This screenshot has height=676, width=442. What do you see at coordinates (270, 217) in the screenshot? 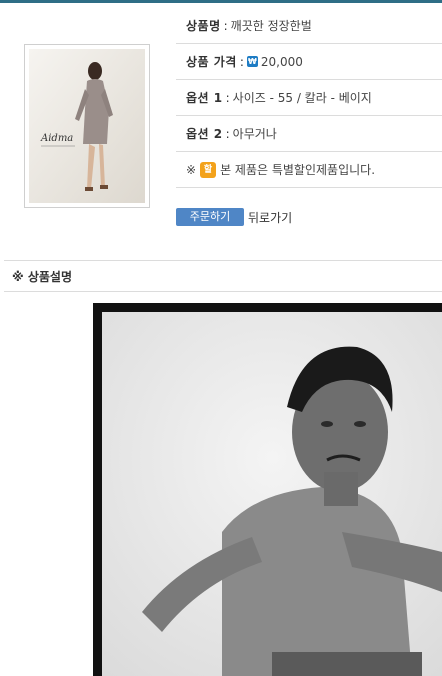
I see `back-link: 뒤로가기` at bounding box center [270, 217].